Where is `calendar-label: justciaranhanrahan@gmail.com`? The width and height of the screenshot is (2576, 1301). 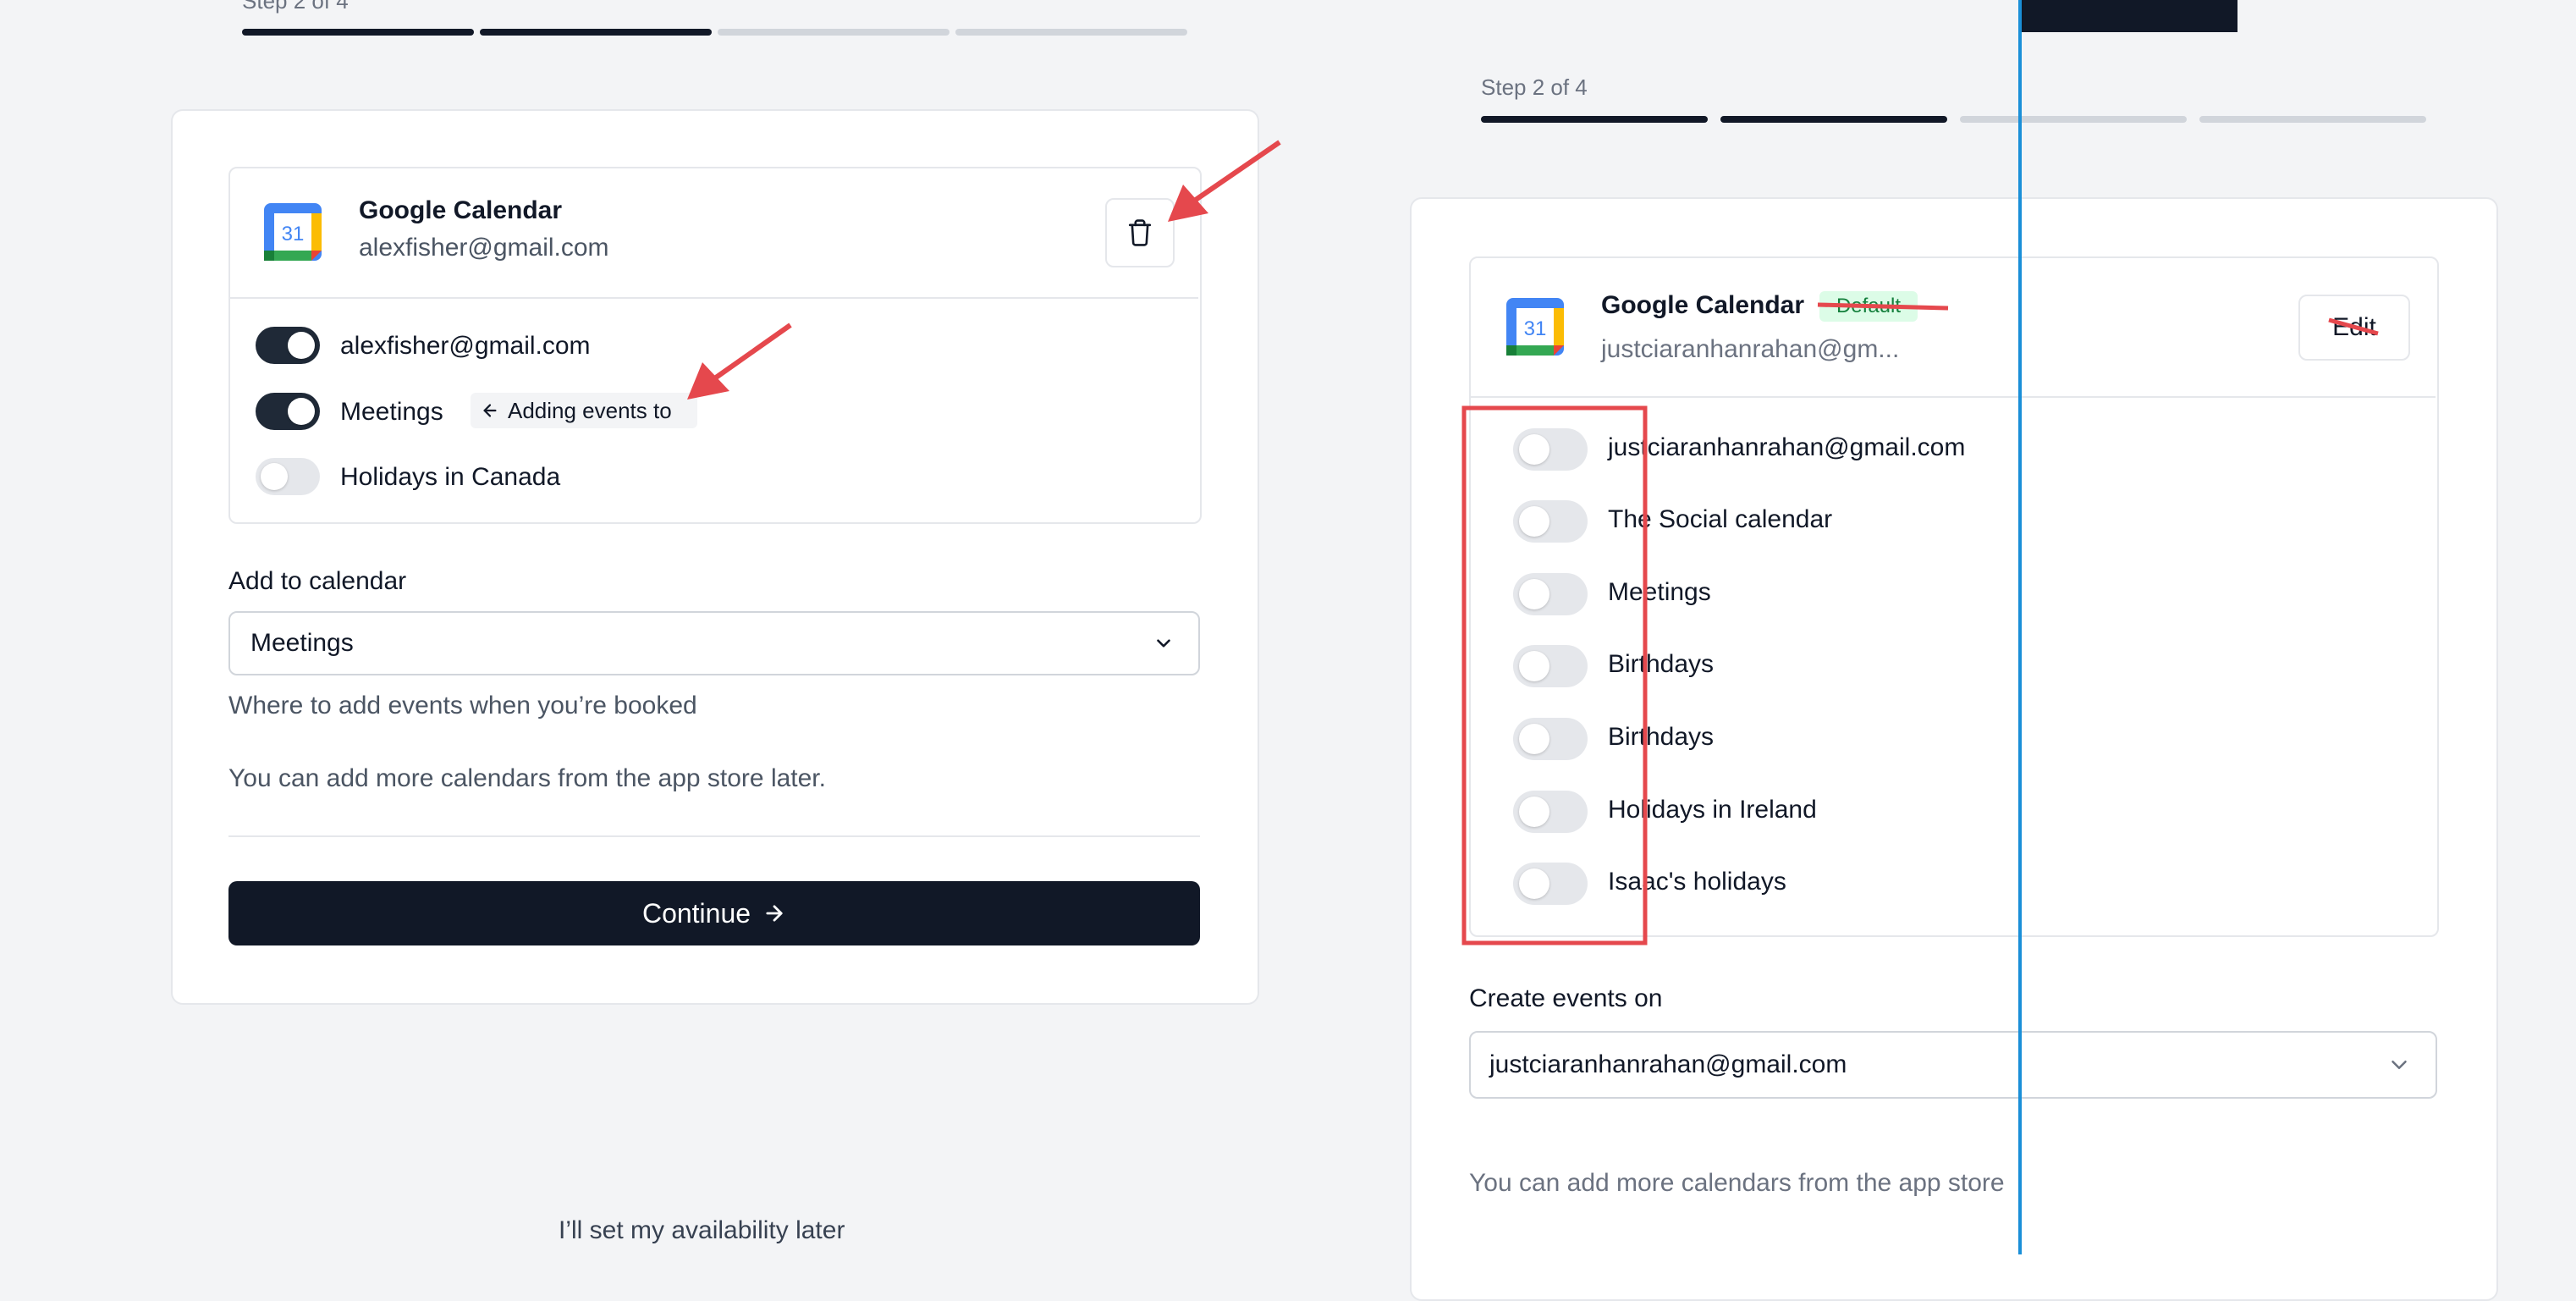
calendar-label: justciaranhanrahan@gmail.com is located at coordinates (1787, 447).